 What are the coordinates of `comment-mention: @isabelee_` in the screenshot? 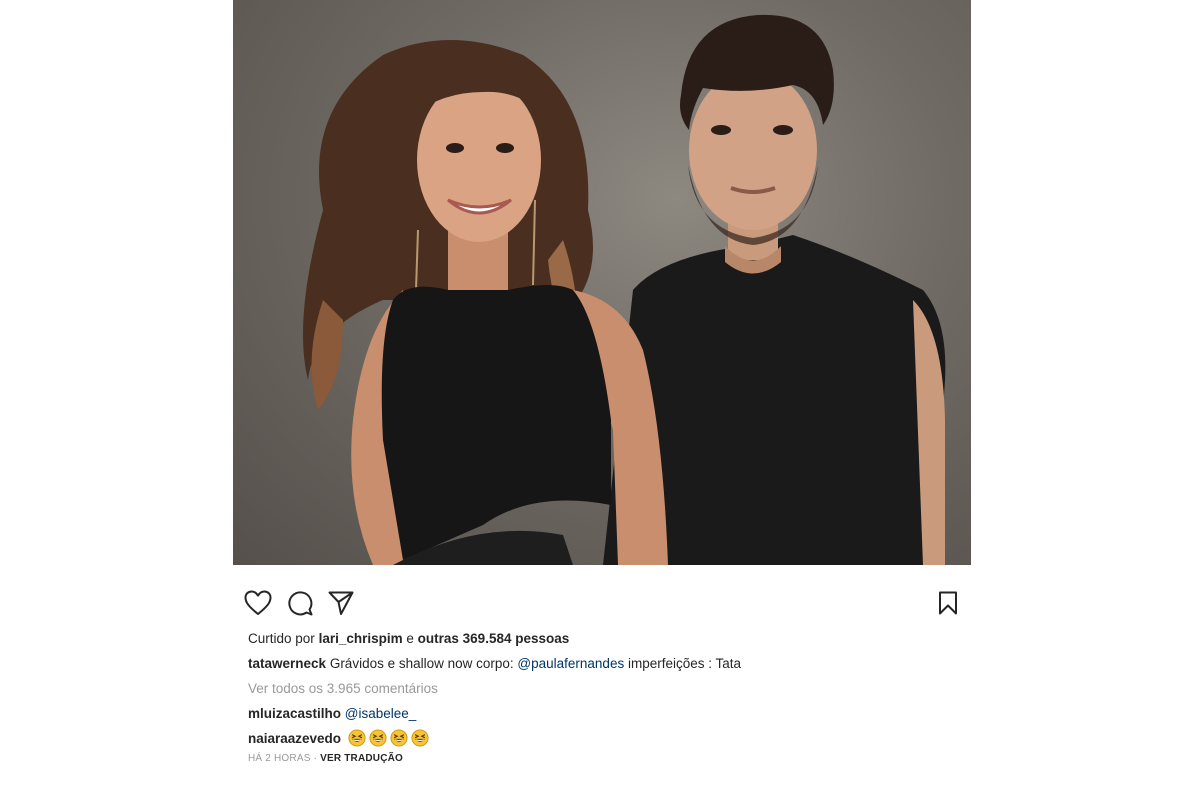 It's located at (381, 713).